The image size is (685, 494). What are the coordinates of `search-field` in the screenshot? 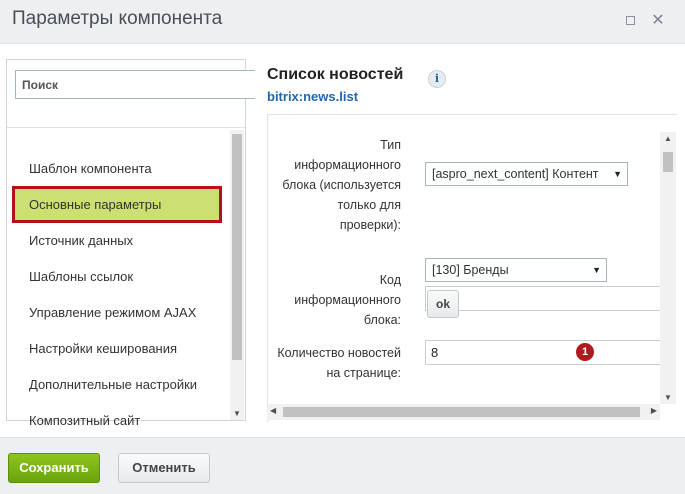 It's located at (135, 84).